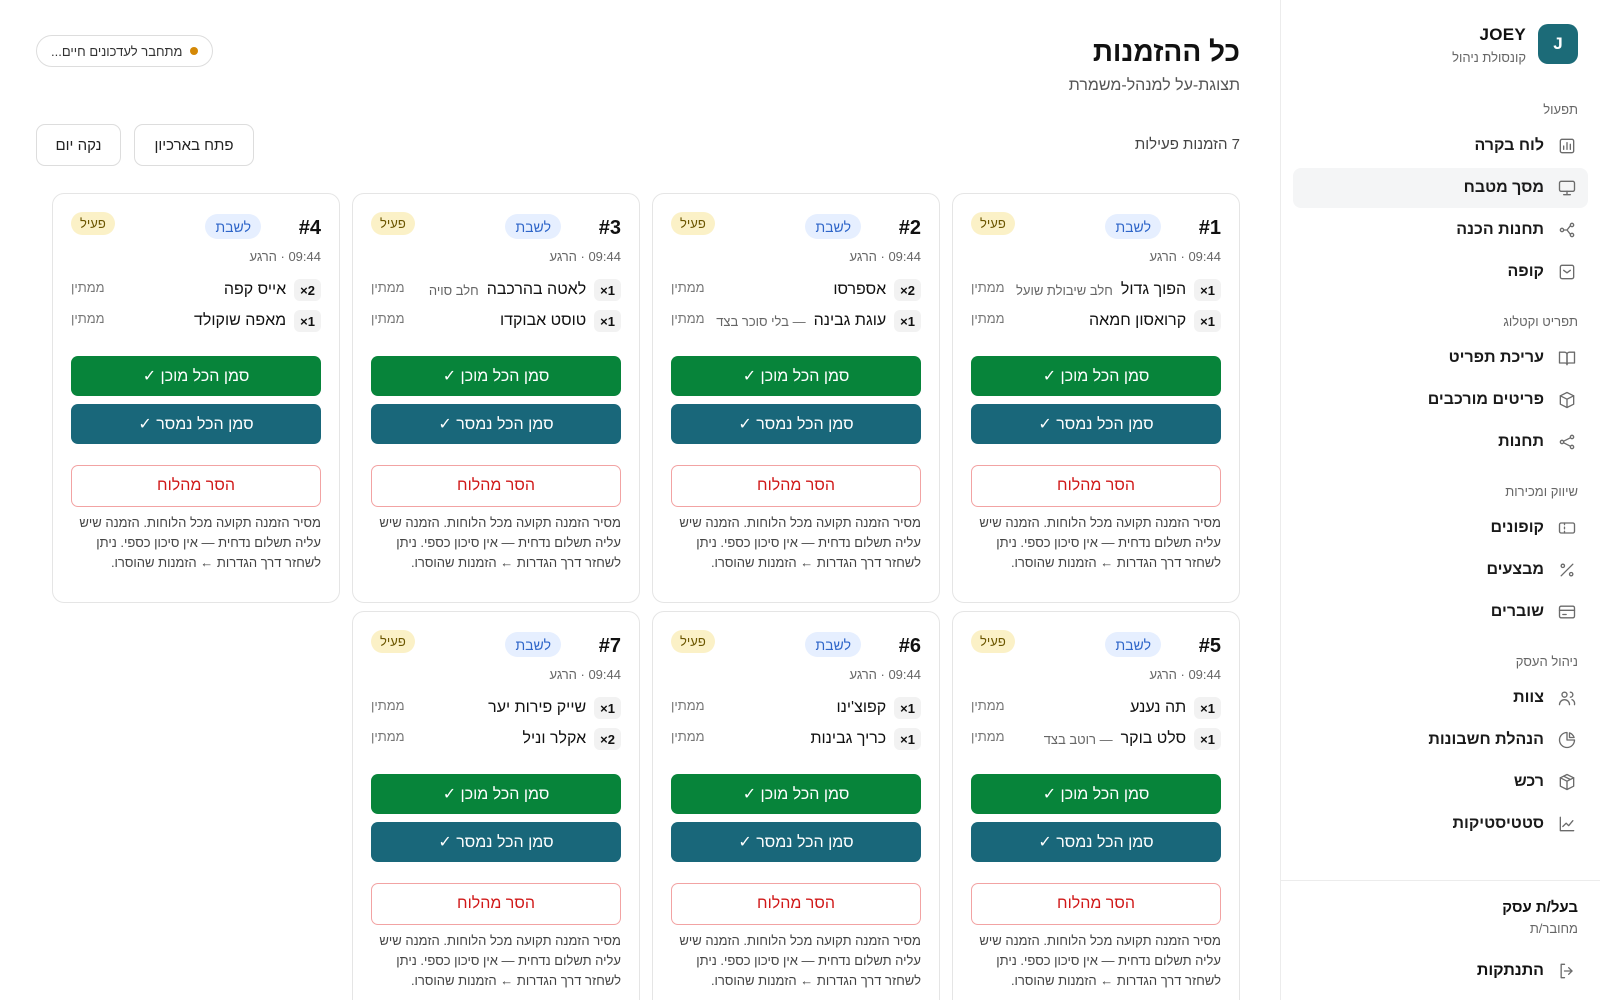  I want to click on item-quantity: 2×, so click(907, 290).